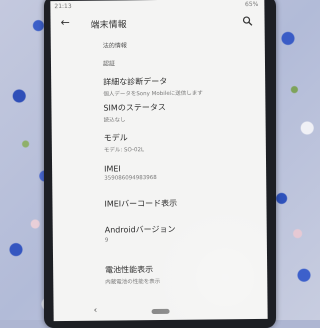  What do you see at coordinates (135, 81) in the screenshot?
I see `row-title: 詳細な診断データ` at bounding box center [135, 81].